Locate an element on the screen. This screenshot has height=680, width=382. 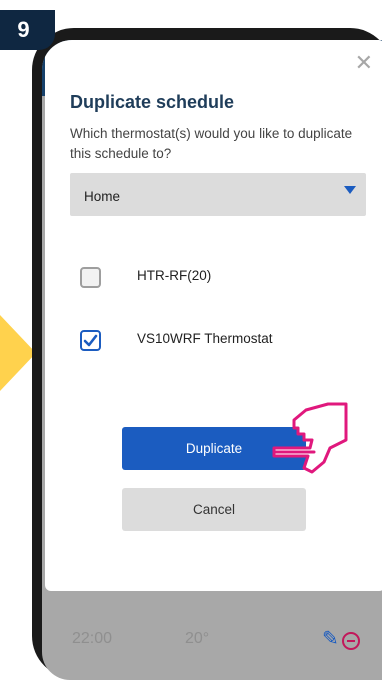
step-badge: 9 is located at coordinates (27, 30).